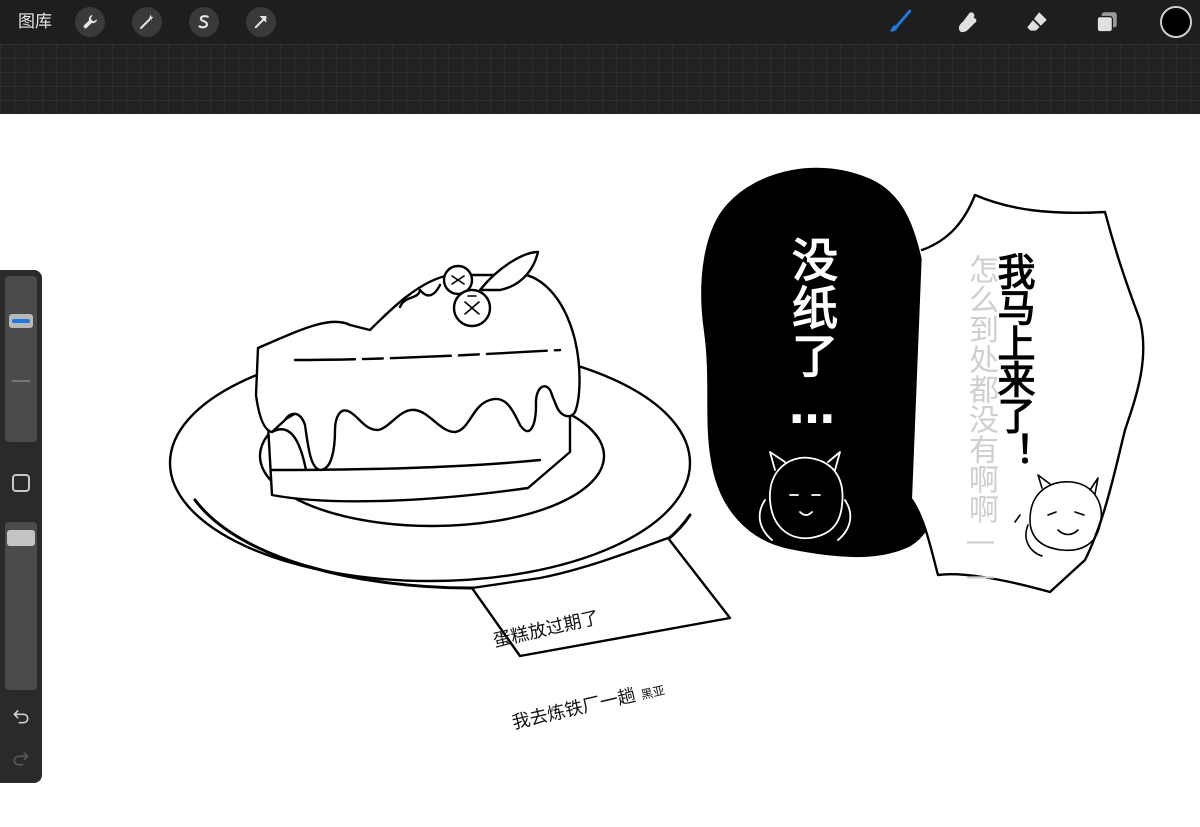 The image size is (1200, 827). Describe the element at coordinates (600, 22) in the screenshot. I see `top-toolbar: 图库` at that location.